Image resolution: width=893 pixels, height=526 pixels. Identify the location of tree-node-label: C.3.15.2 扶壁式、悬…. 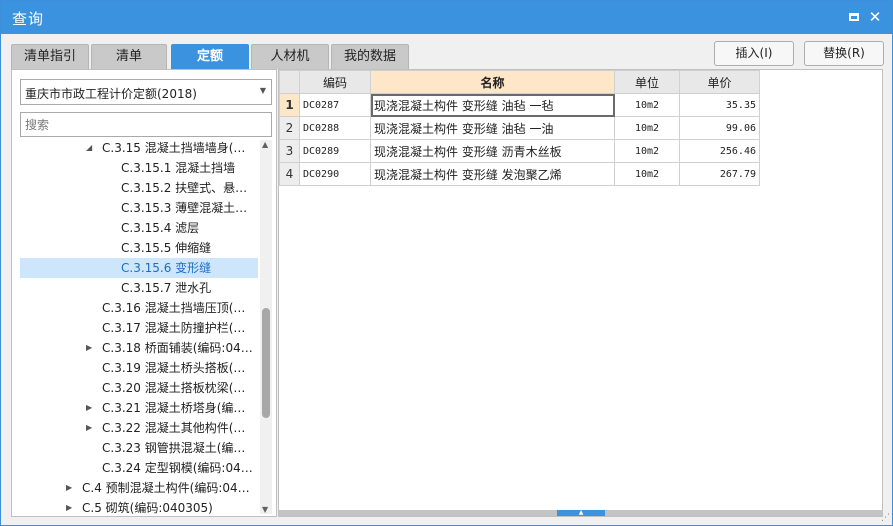
(184, 188).